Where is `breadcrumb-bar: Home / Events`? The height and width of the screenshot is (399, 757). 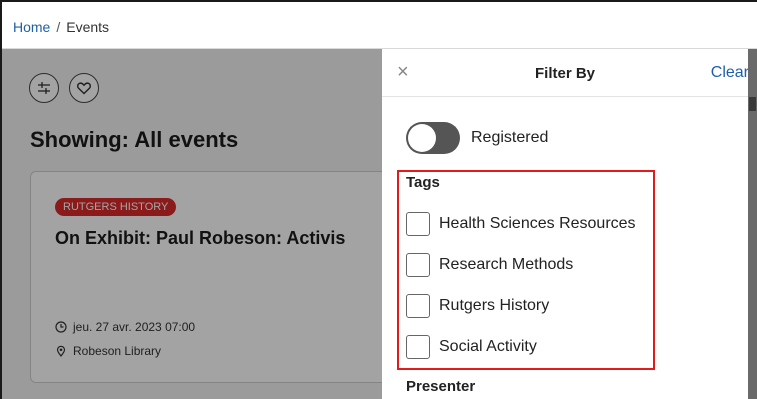
breadcrumb-bar: Home / Events is located at coordinates (379, 25).